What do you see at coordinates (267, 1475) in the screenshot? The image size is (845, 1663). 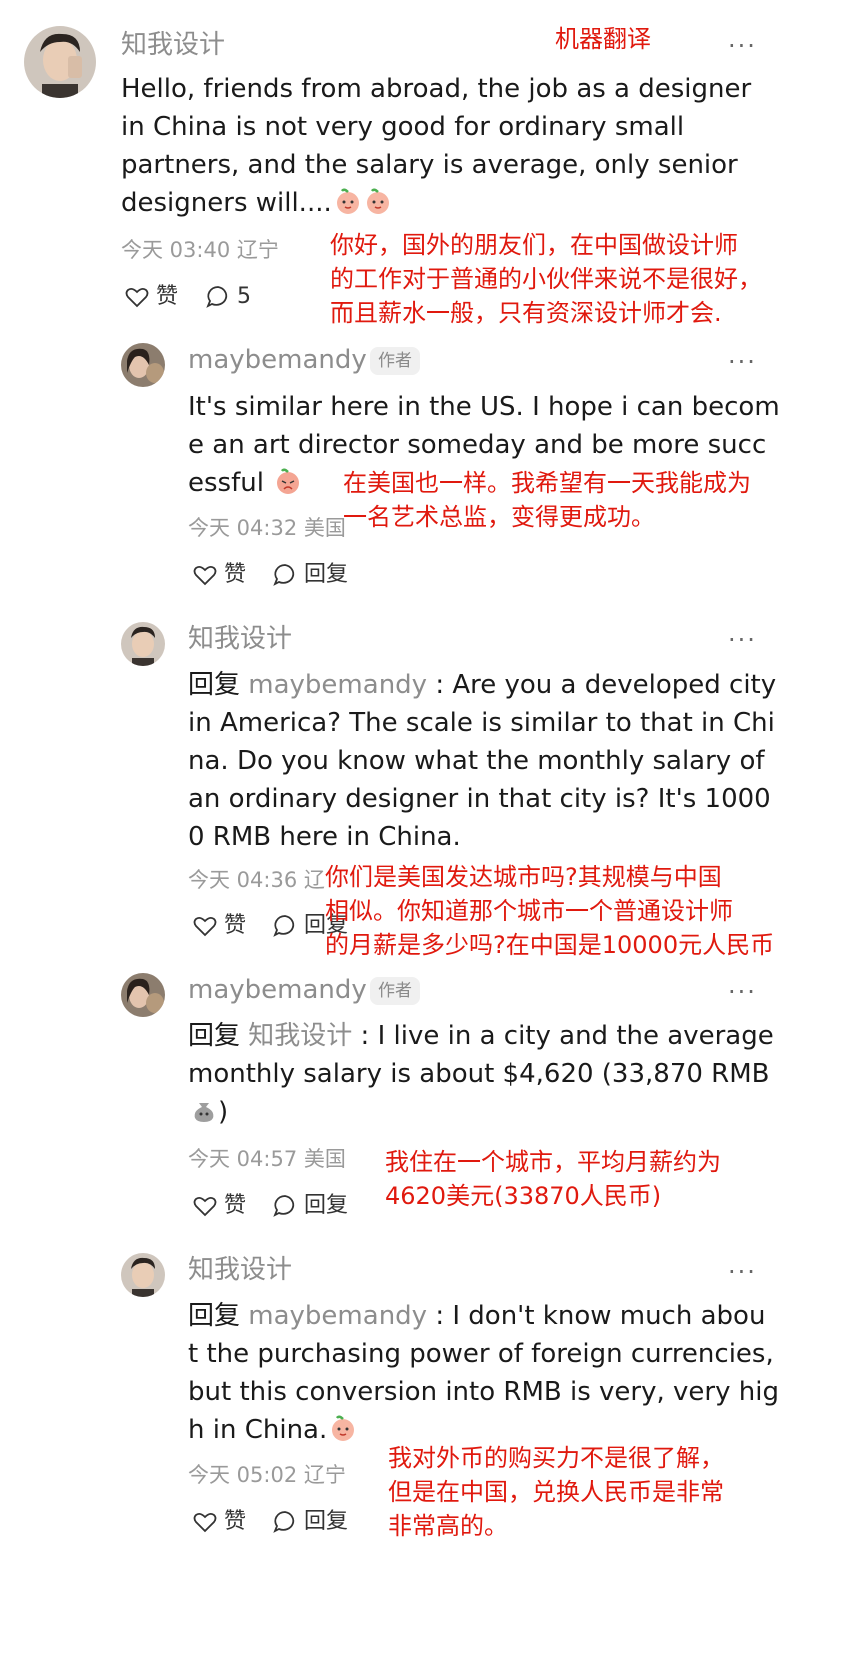 I see `reply-4-meta: 今天 05:02 辽宁` at bounding box center [267, 1475].